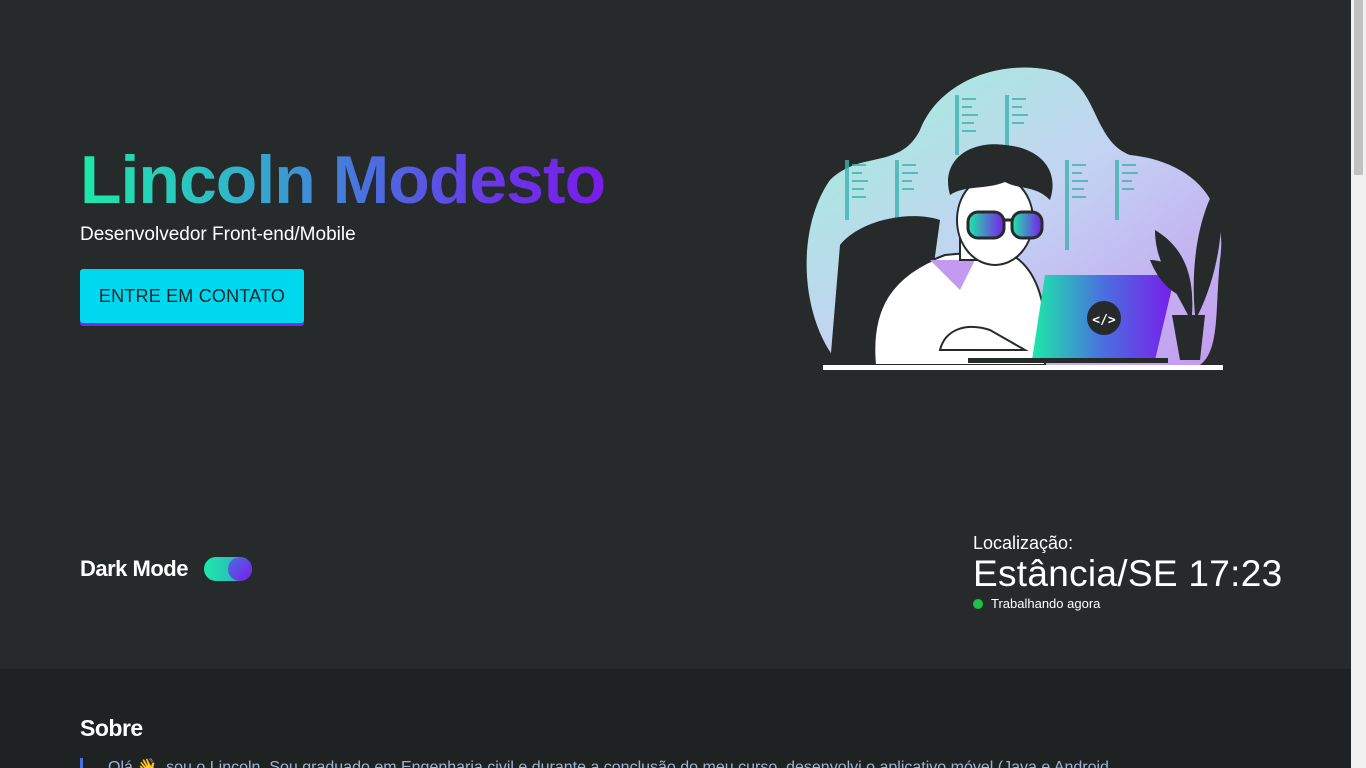 The image size is (1366, 768). I want to click on dark-mode-toggle, so click(227, 569).